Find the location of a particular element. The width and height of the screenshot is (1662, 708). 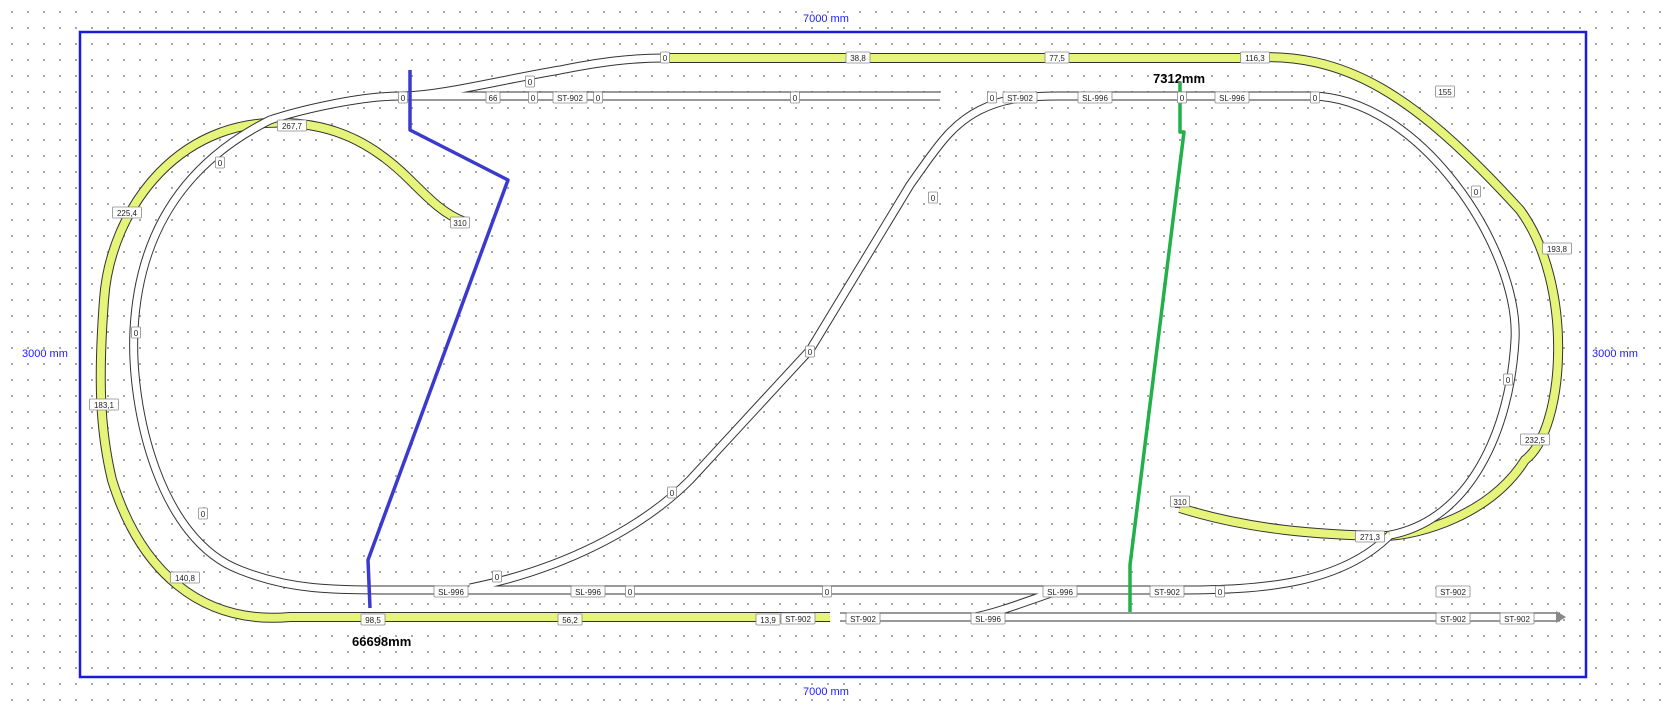

track-label-text: 13,9 is located at coordinates (768, 620).